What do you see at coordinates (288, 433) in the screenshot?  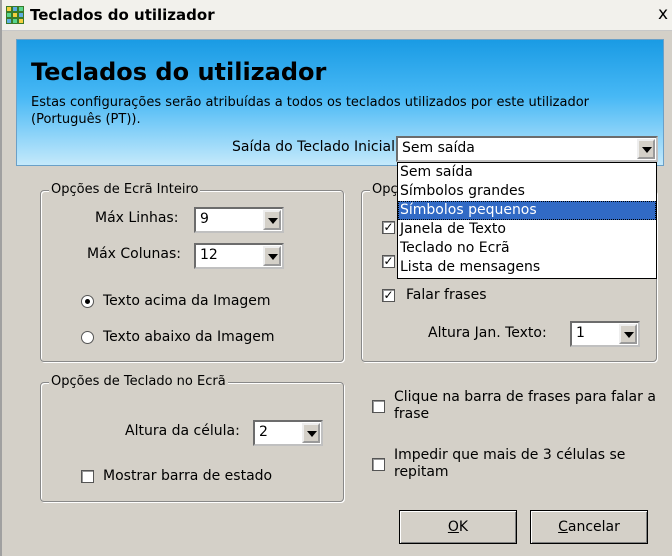 I see `cell-height-select: 2` at bounding box center [288, 433].